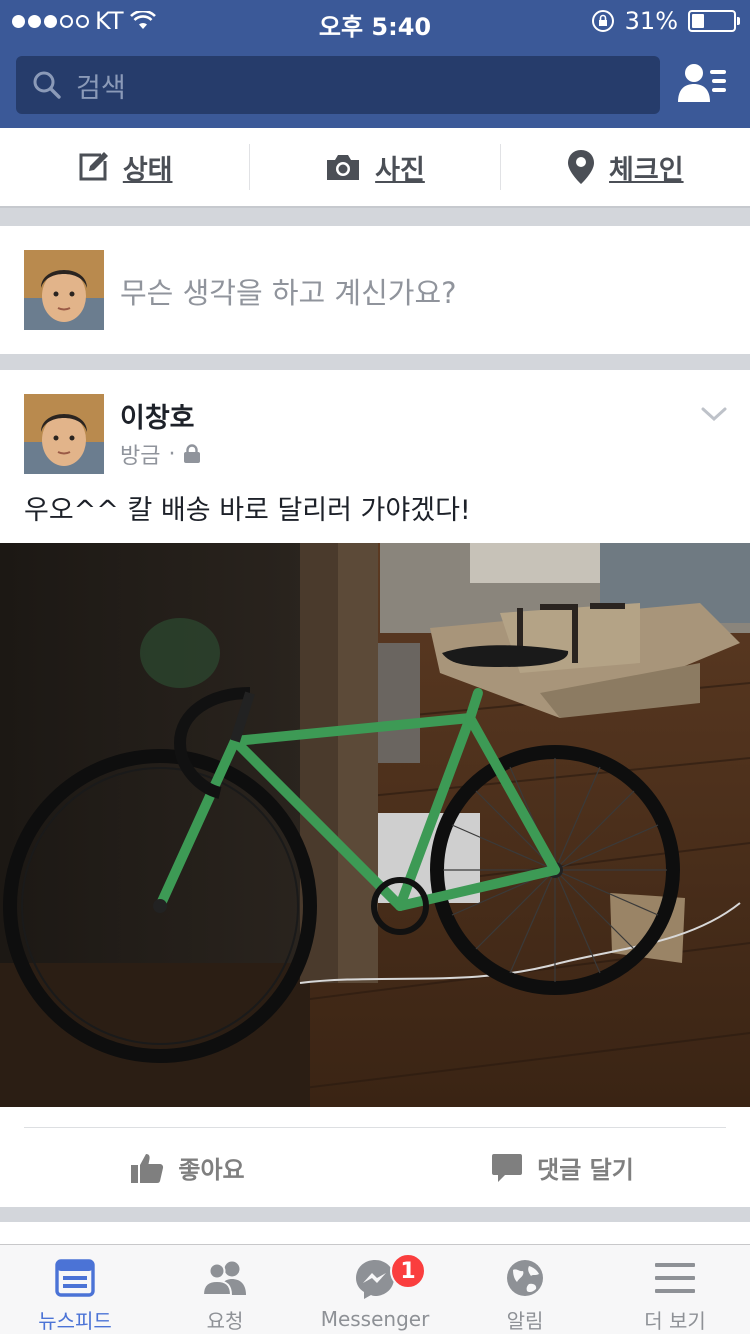  What do you see at coordinates (157, 415) in the screenshot?
I see `post-author-name: 이창호` at bounding box center [157, 415].